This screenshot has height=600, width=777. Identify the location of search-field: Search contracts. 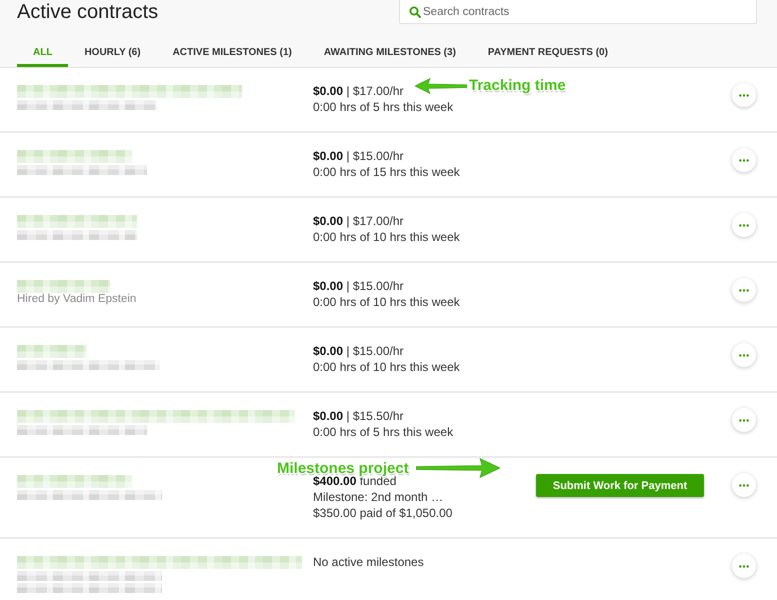
(578, 12).